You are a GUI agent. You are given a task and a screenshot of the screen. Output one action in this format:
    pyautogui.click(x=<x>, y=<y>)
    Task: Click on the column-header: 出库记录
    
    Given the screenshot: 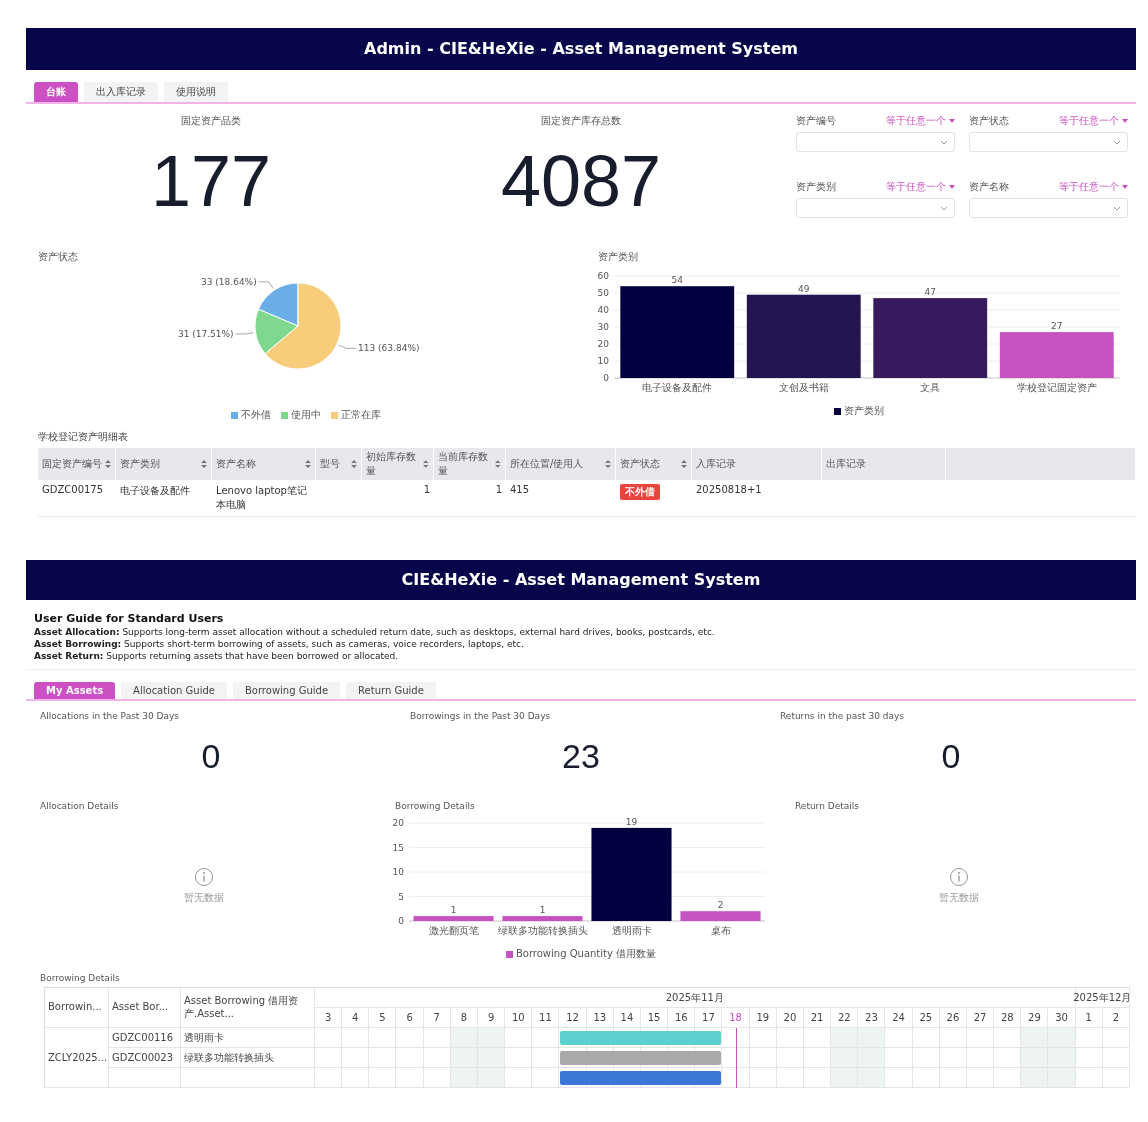 What is the action you would take?
    pyautogui.click(x=884, y=464)
    